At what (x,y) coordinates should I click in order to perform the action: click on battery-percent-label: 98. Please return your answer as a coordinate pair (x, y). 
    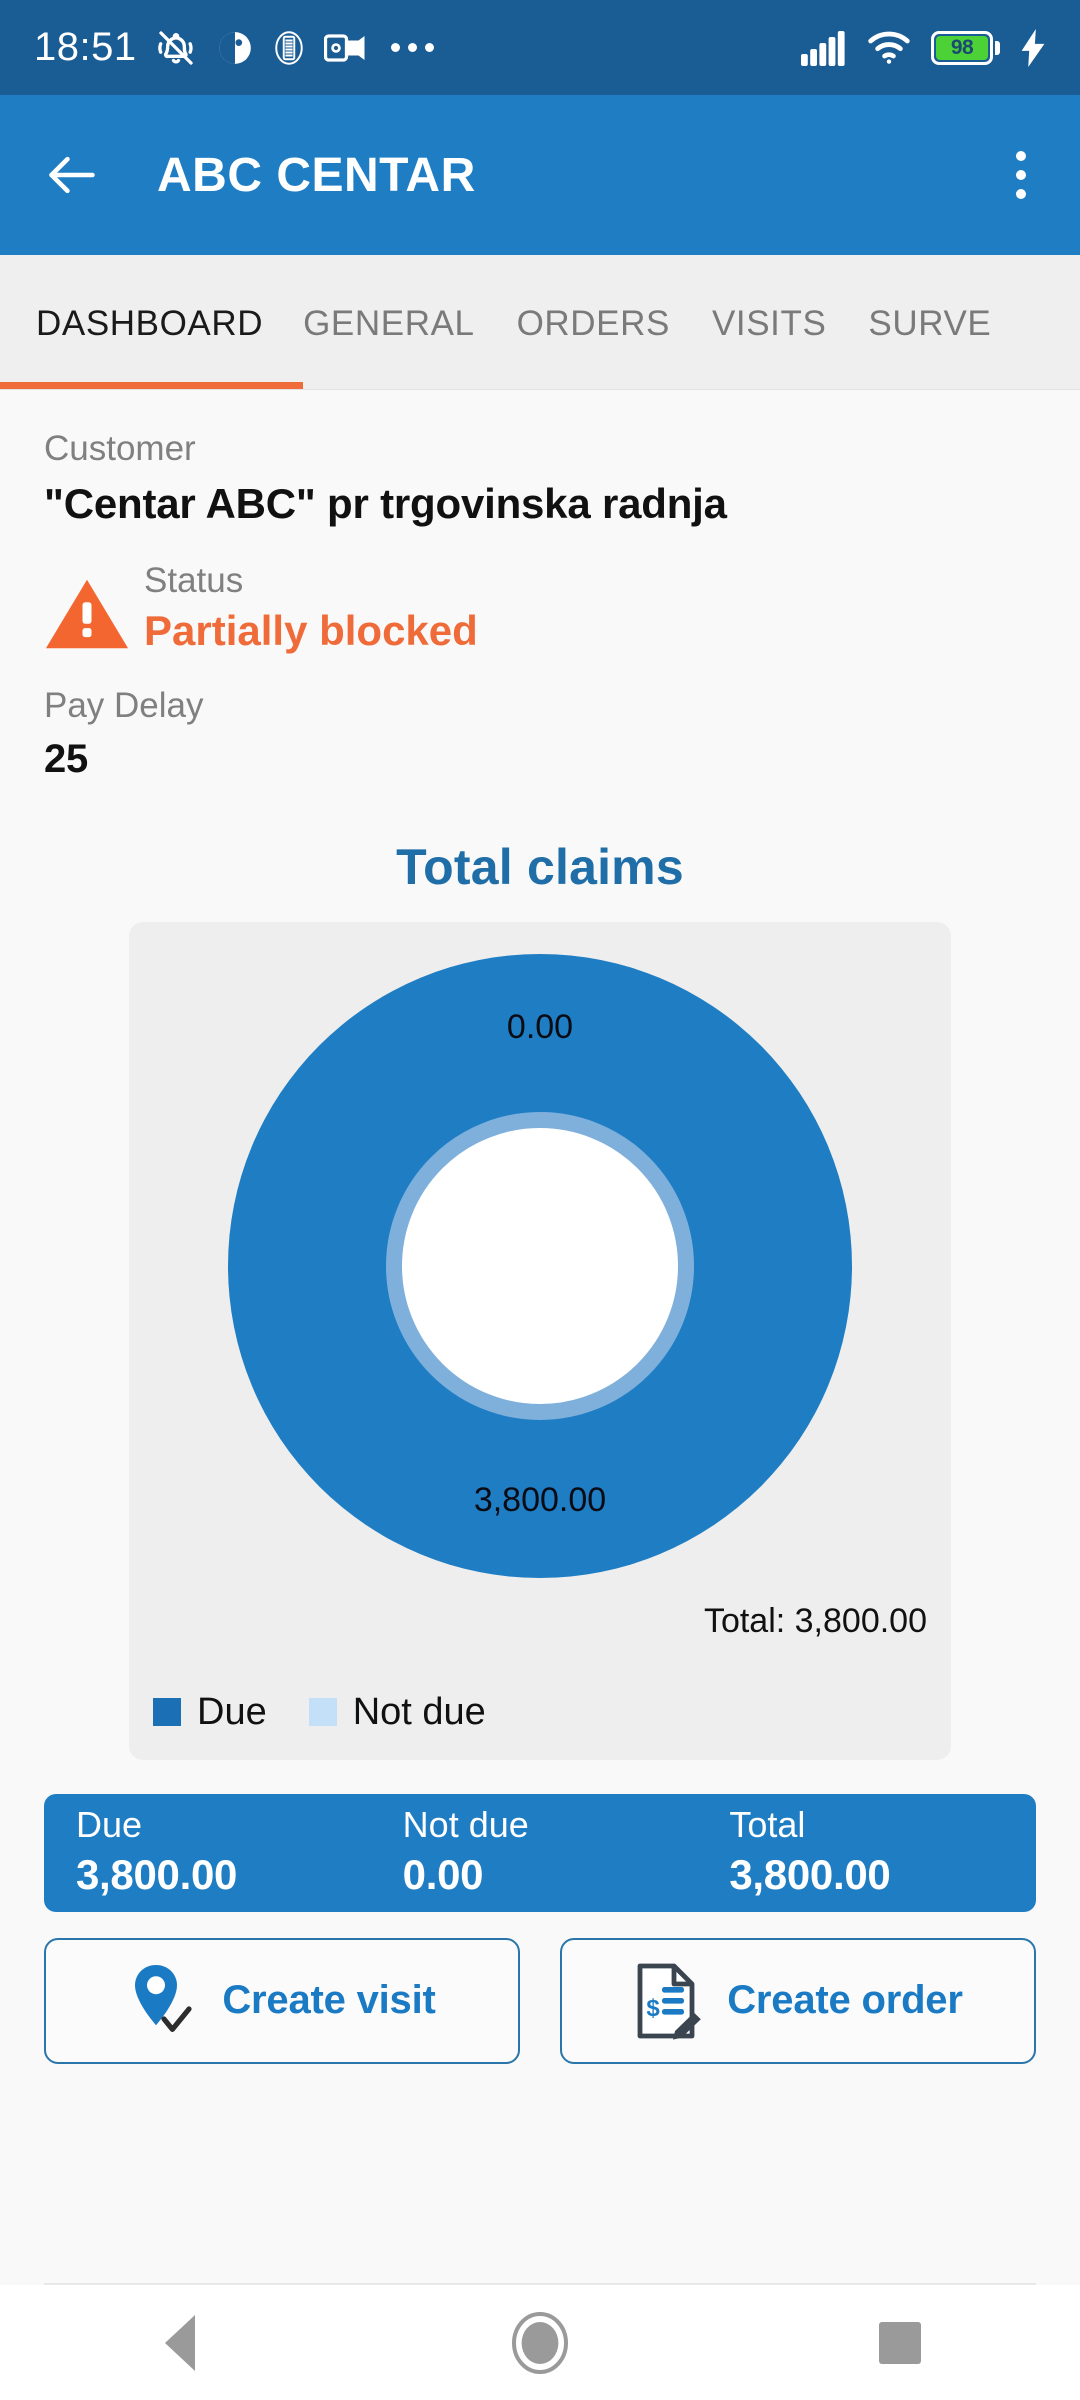
    Looking at the image, I should click on (962, 47).